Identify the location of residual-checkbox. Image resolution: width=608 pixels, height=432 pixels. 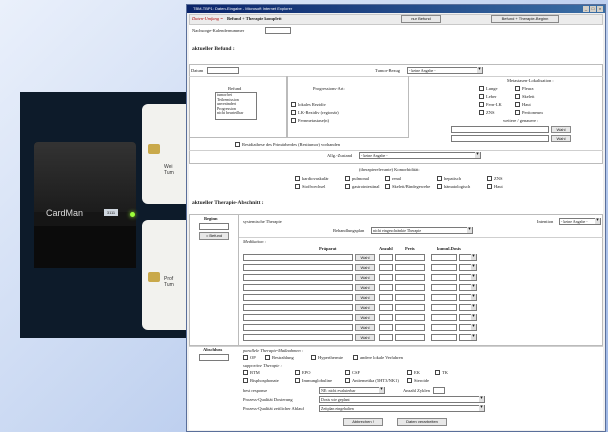
(237, 144).